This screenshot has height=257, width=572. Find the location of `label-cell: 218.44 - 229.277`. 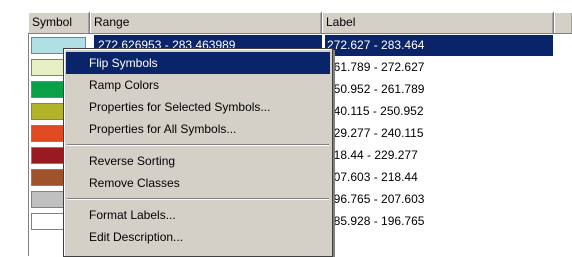

label-cell: 218.44 - 229.277 is located at coordinates (439, 155).